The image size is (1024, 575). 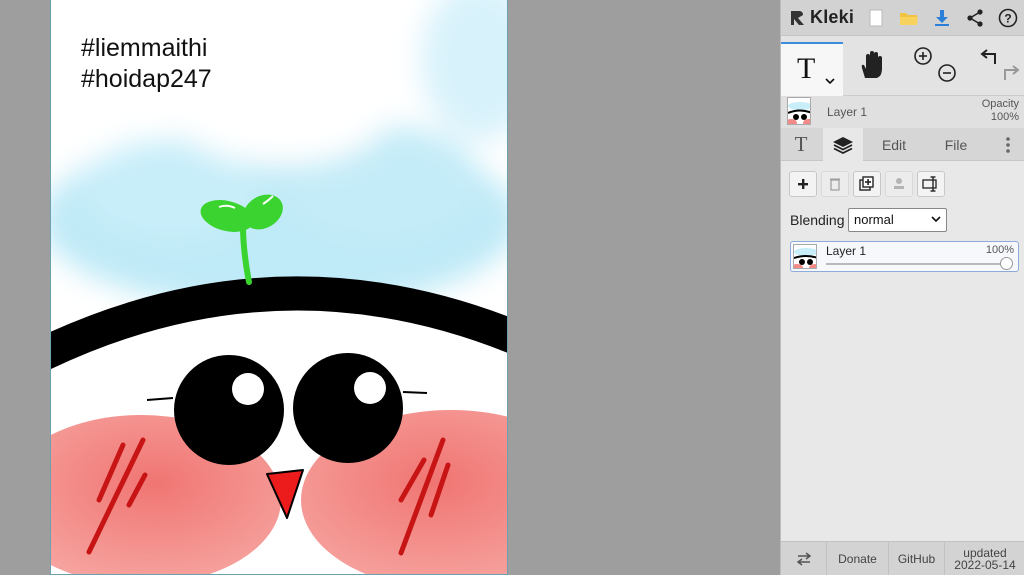 I want to click on open-folder-icon, so click(x=908, y=18).